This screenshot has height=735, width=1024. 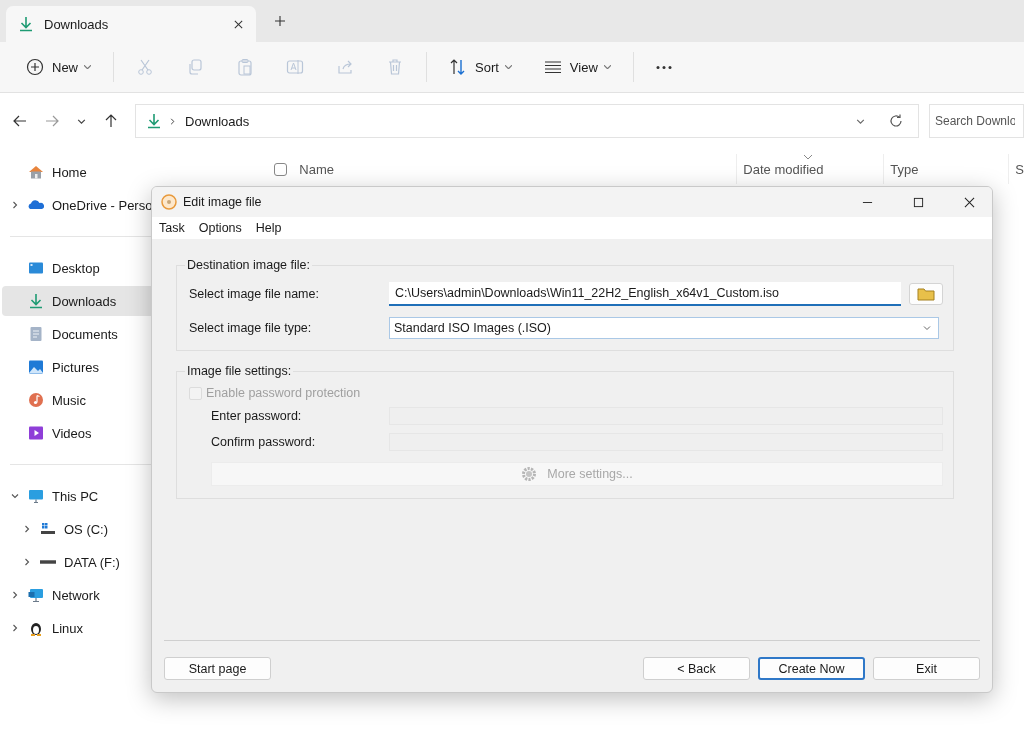 I want to click on tab-title: Downloads, so click(x=77, y=24).